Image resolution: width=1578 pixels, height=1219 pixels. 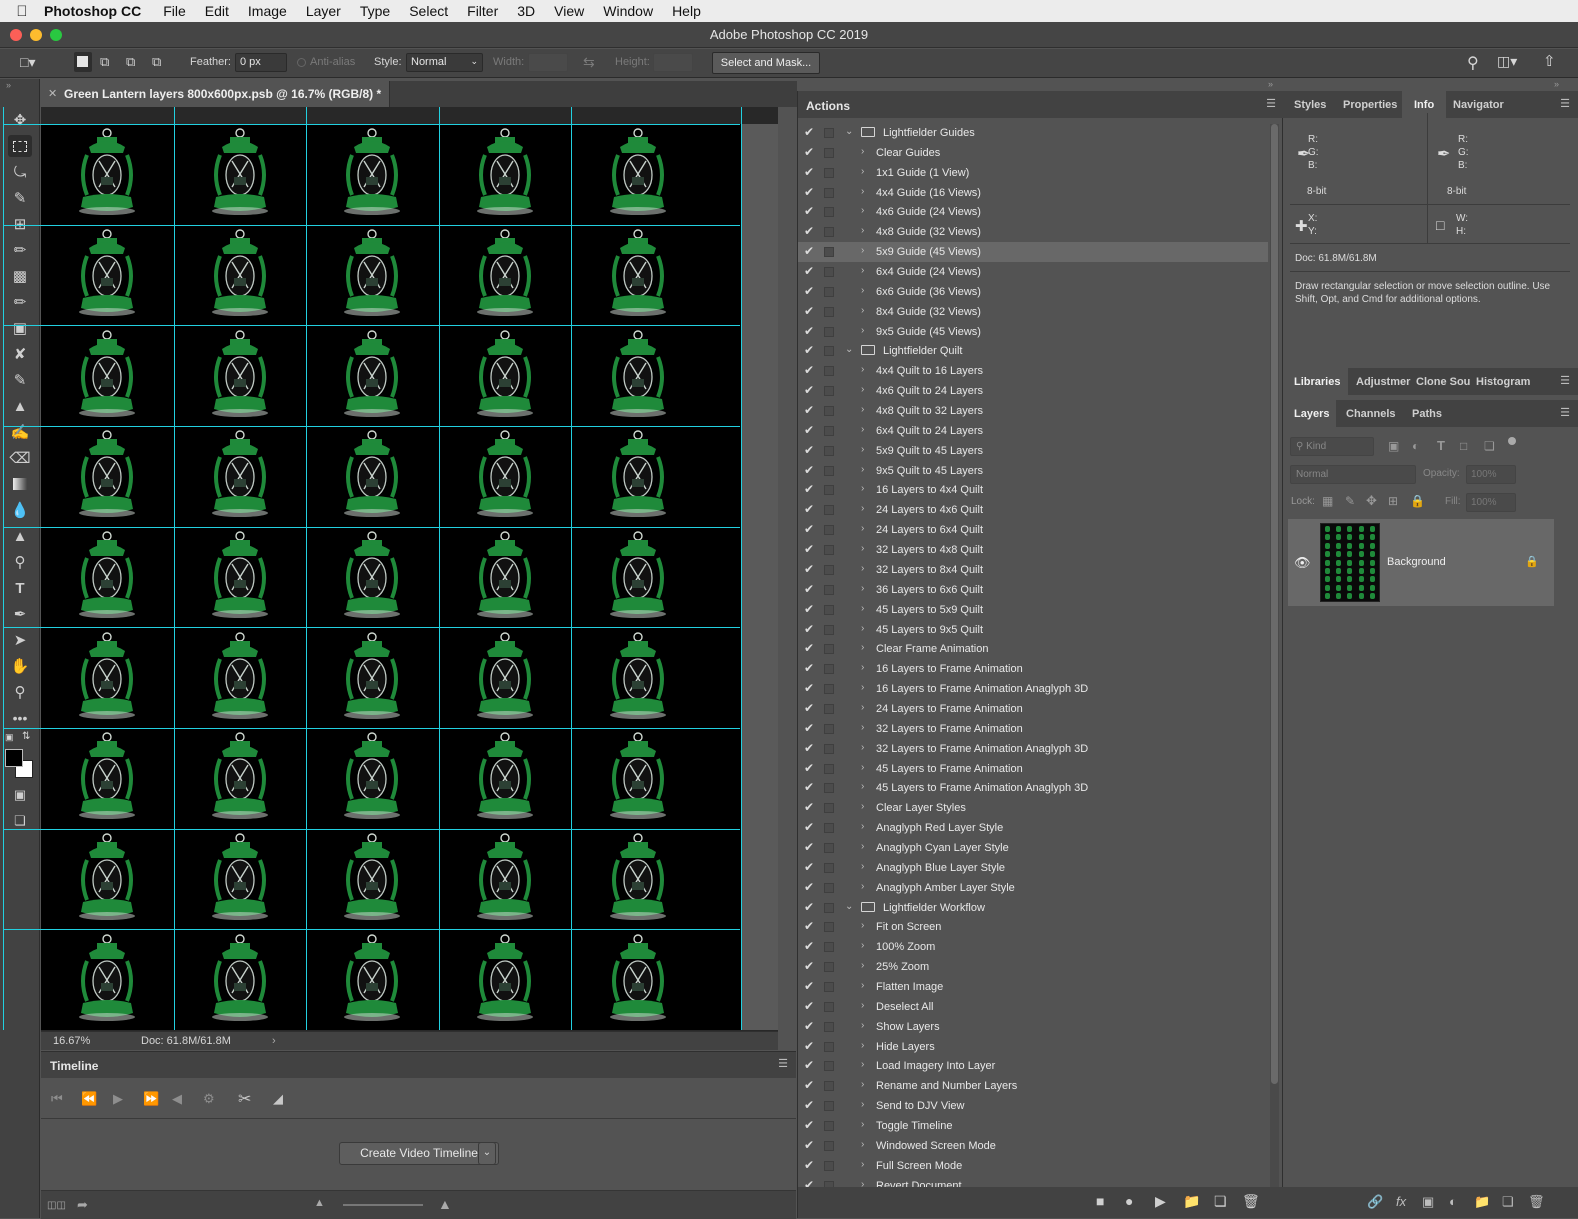 What do you see at coordinates (1033, 610) in the screenshot?
I see `action-row: ✔ › 45 Layers to 5x9 Quilt` at bounding box center [1033, 610].